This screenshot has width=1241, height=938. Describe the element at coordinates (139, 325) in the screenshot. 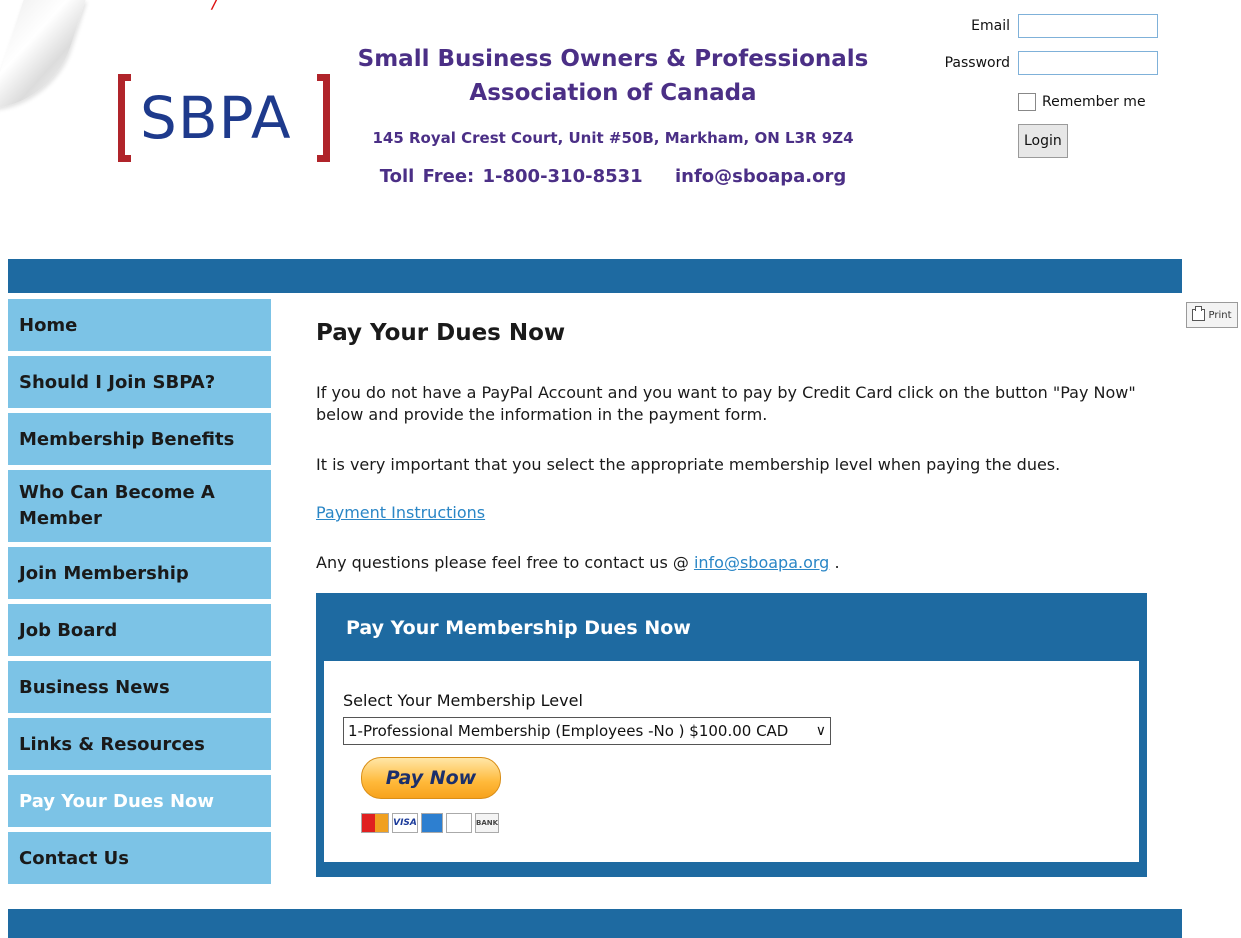

I see `sidebar-item-home: Home` at that location.